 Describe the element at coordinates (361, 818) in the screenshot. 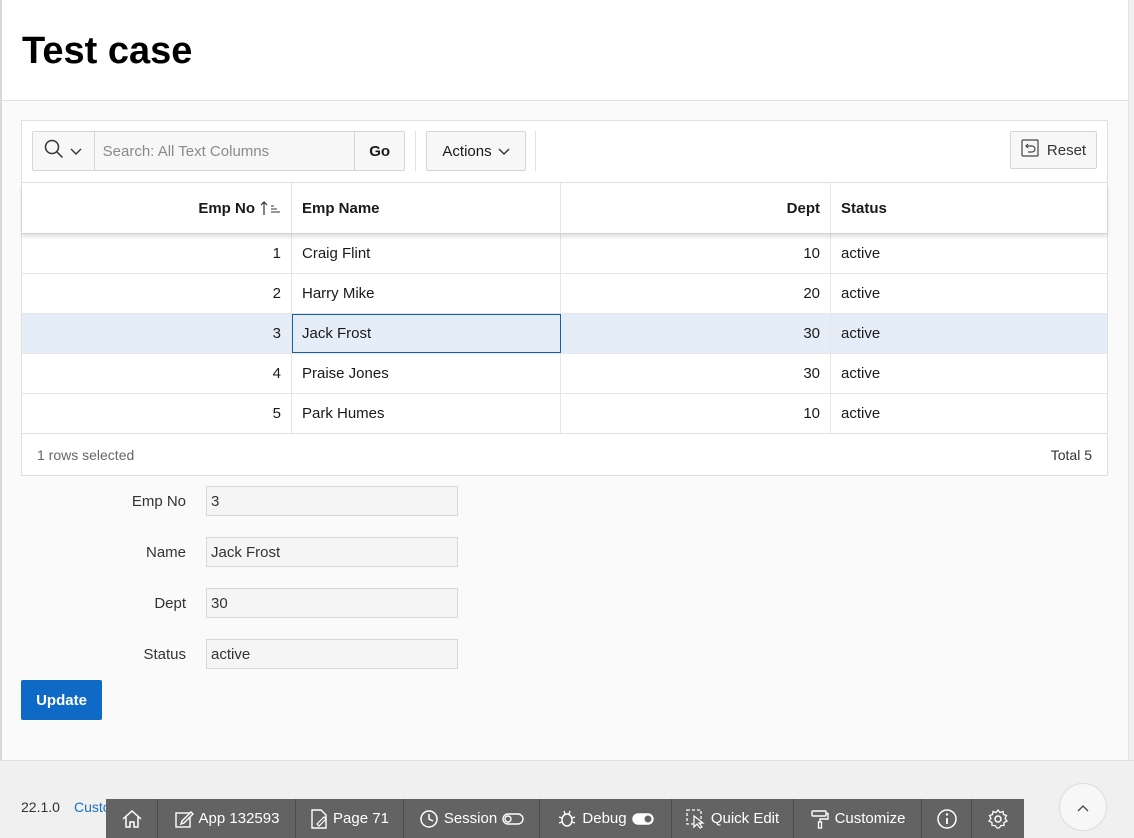

I see `dev-page-label: Page 71` at that location.